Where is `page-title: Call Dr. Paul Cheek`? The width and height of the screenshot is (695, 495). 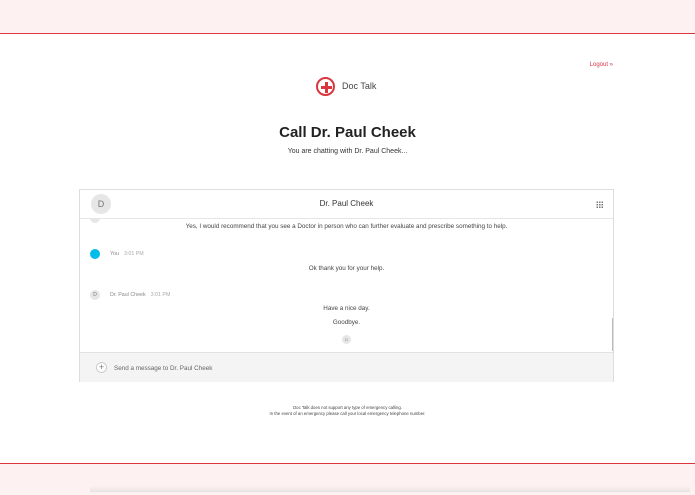 page-title: Call Dr. Paul Cheek is located at coordinates (347, 132).